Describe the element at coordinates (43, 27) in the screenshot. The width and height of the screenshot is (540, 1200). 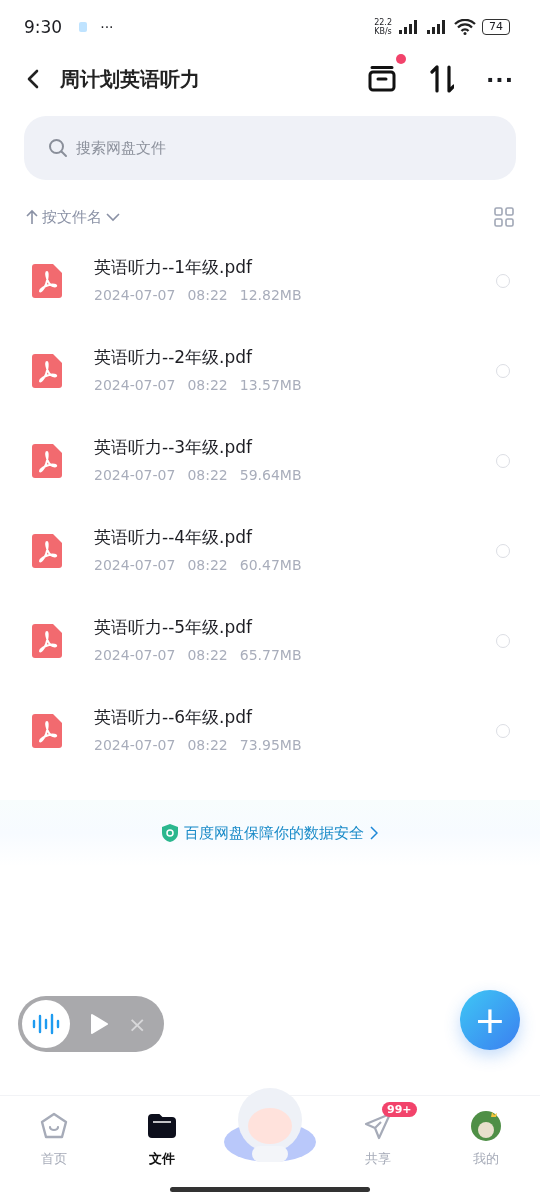
I see `status-time: 9:30` at that location.